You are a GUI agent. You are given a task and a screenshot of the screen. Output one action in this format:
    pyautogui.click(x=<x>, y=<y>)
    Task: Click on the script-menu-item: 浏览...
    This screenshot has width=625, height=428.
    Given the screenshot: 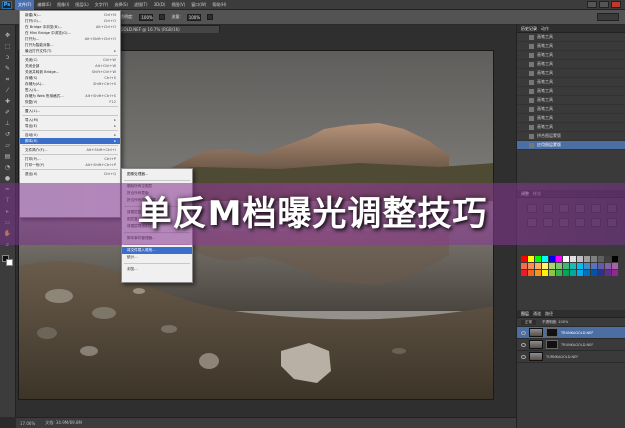 What is the action you would take?
    pyautogui.click(x=157, y=269)
    